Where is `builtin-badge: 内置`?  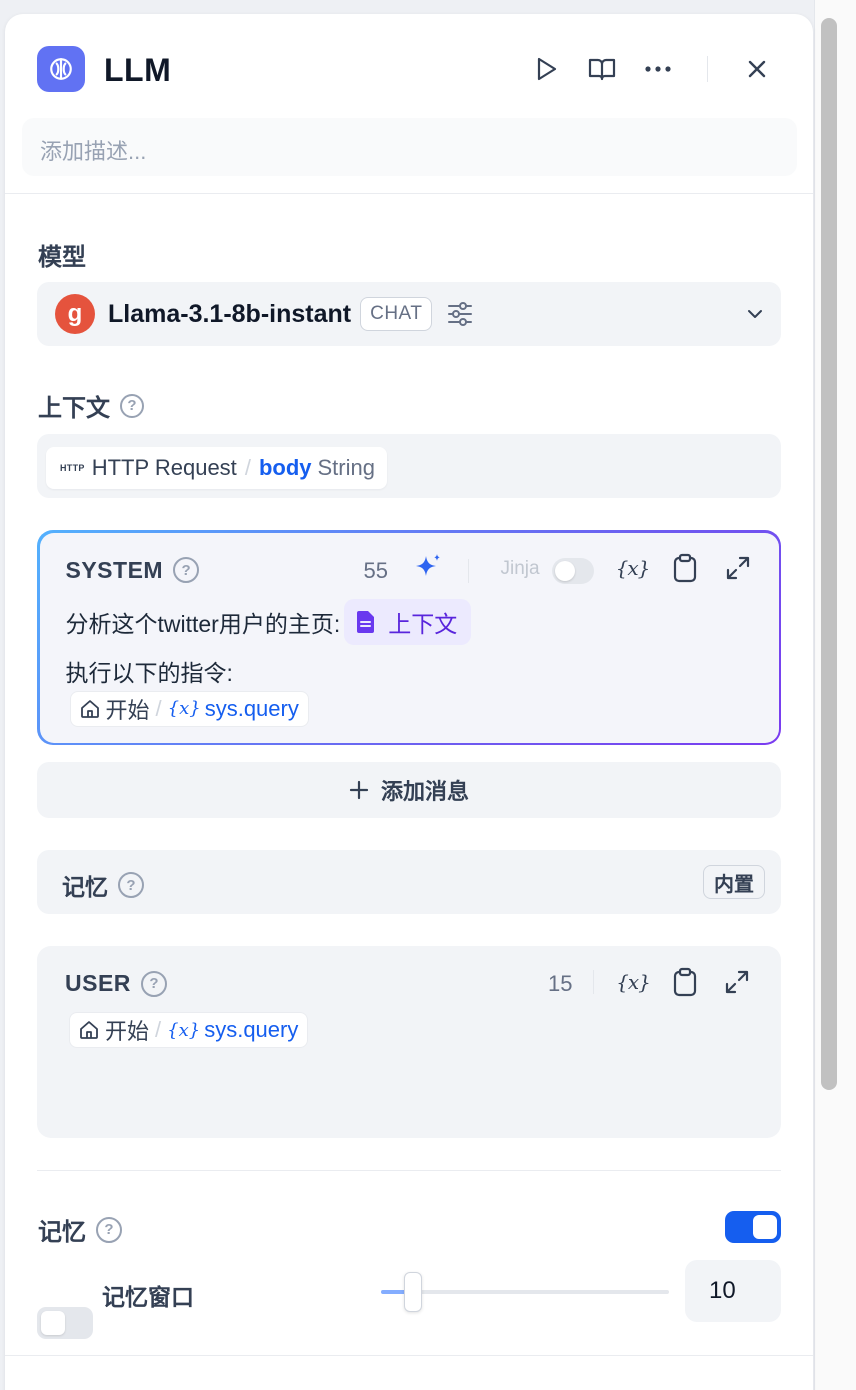 builtin-badge: 内置 is located at coordinates (734, 882).